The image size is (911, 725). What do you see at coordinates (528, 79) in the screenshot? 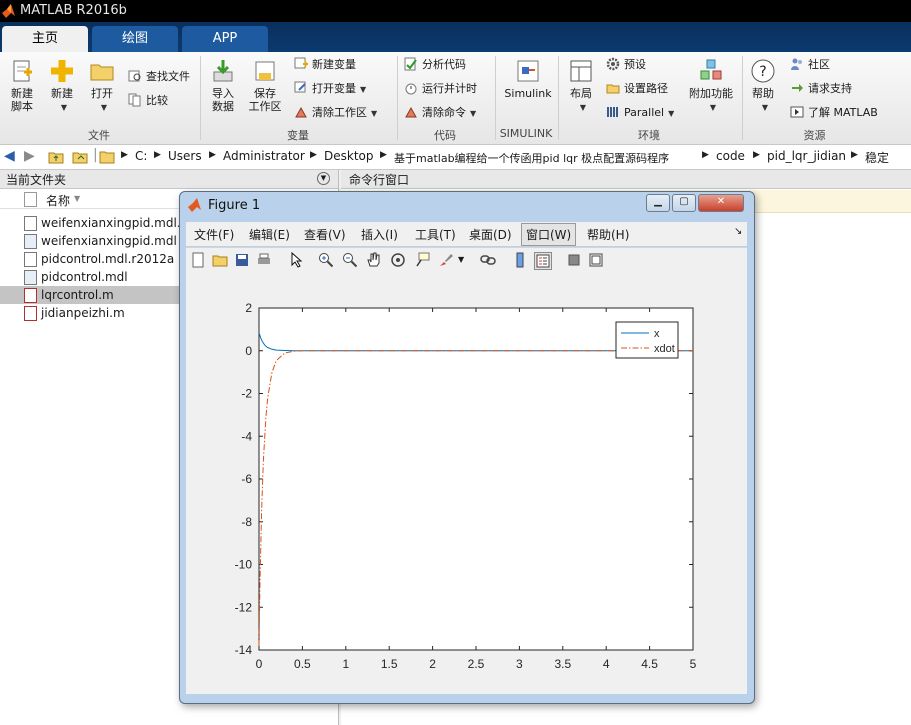
I see `simulink-button: Simulink` at bounding box center [528, 79].